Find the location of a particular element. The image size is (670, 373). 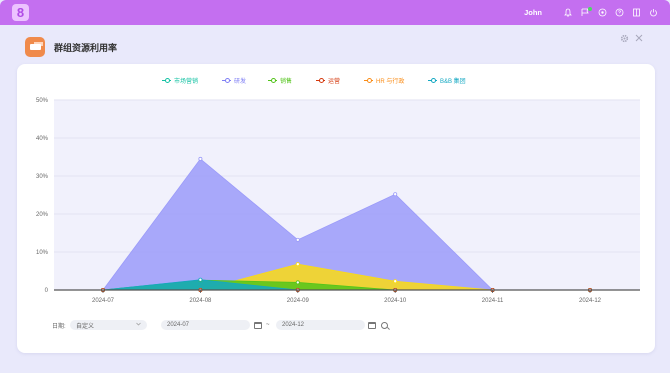

chart-controls: 日期: 自定义 2024-07 ~ 2024-12 is located at coordinates (335, 326).